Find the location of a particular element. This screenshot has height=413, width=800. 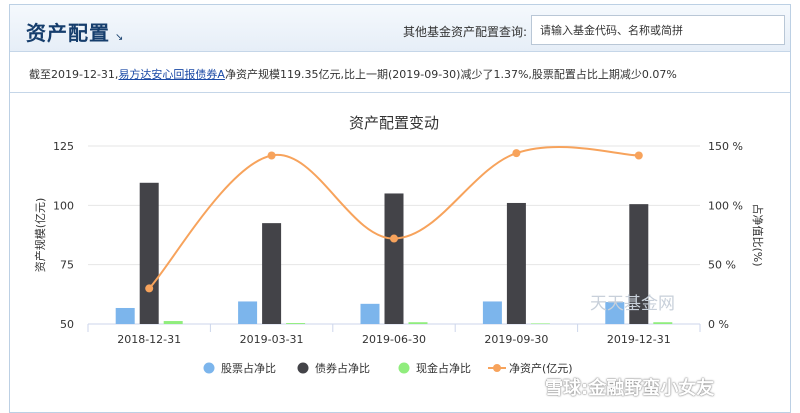

y-left-tick-label: 50 is located at coordinates (67, 324).